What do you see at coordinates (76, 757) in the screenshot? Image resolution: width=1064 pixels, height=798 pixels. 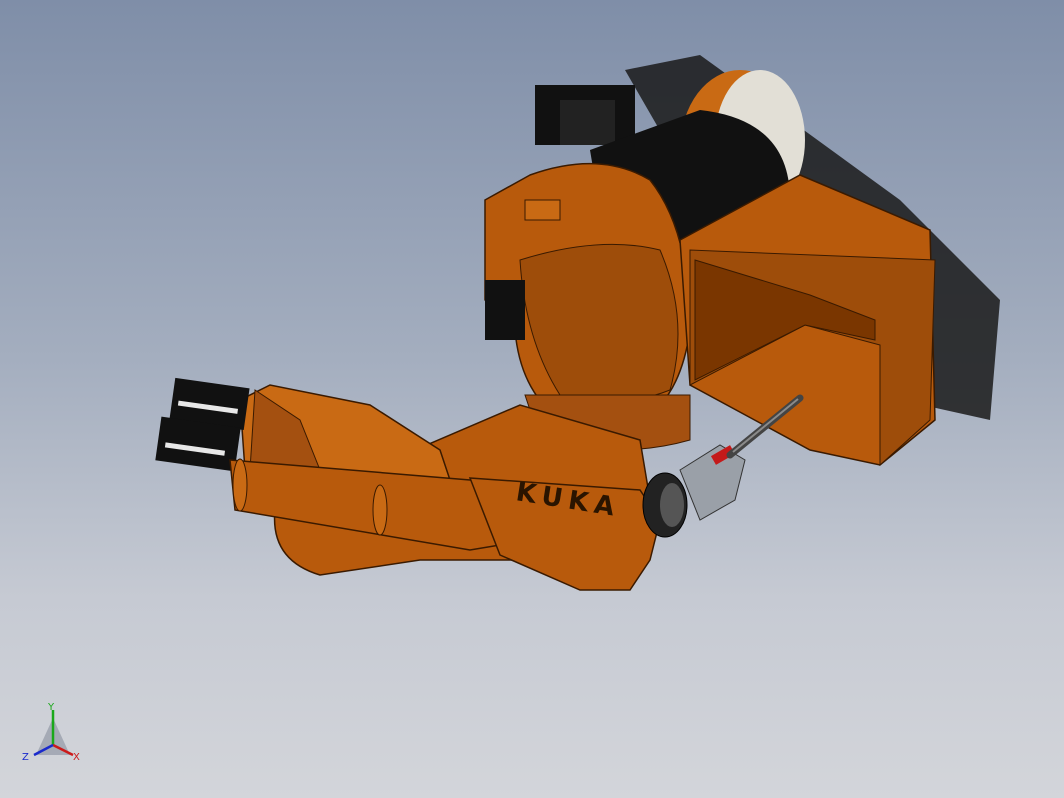 I see `x-axis-label: X` at bounding box center [76, 757].